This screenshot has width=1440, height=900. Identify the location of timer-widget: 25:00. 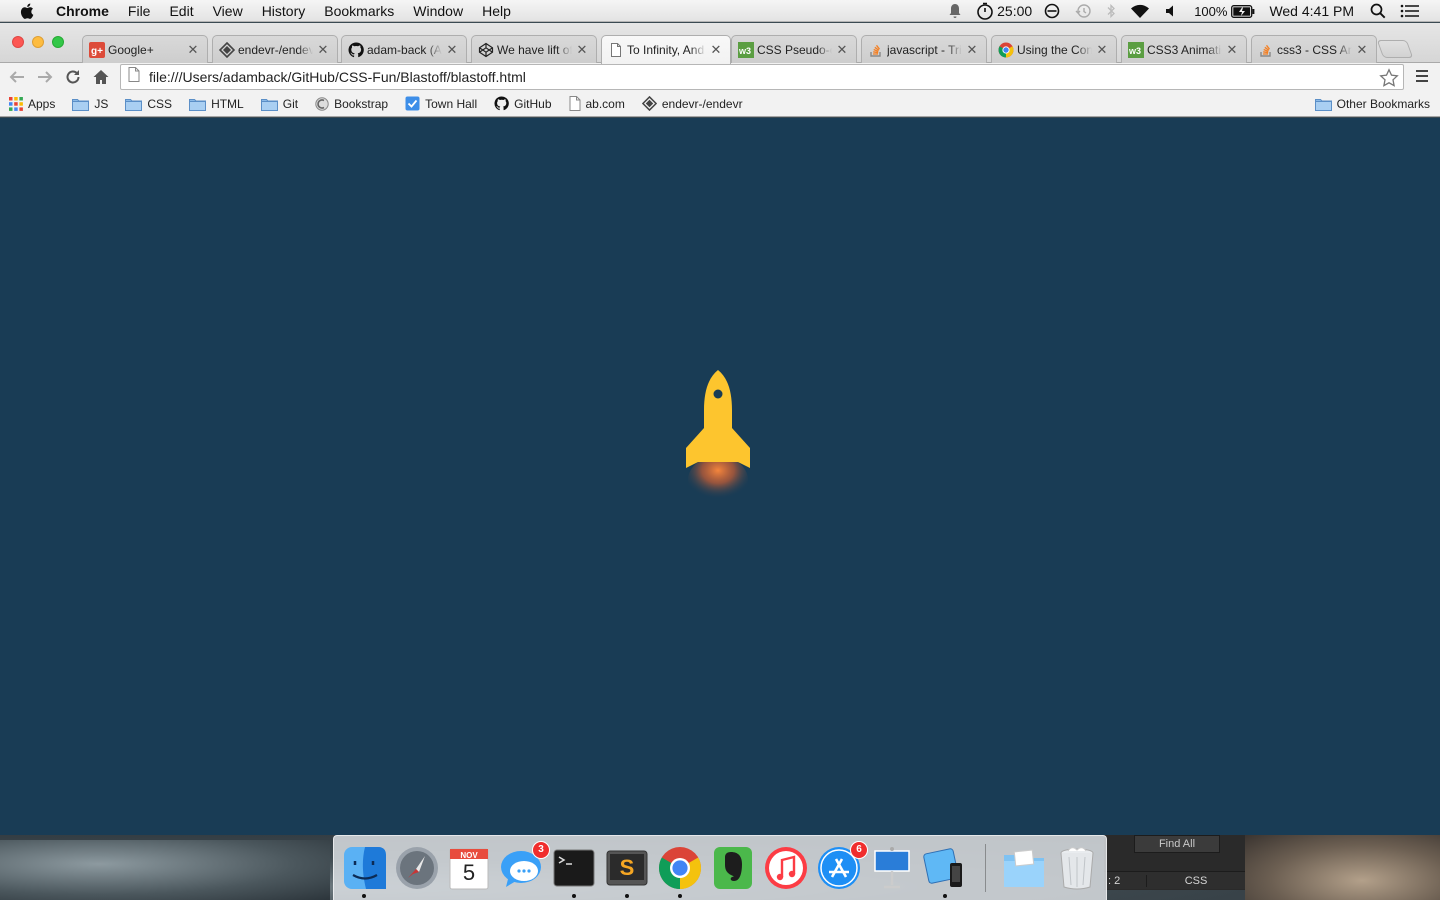
(1004, 11).